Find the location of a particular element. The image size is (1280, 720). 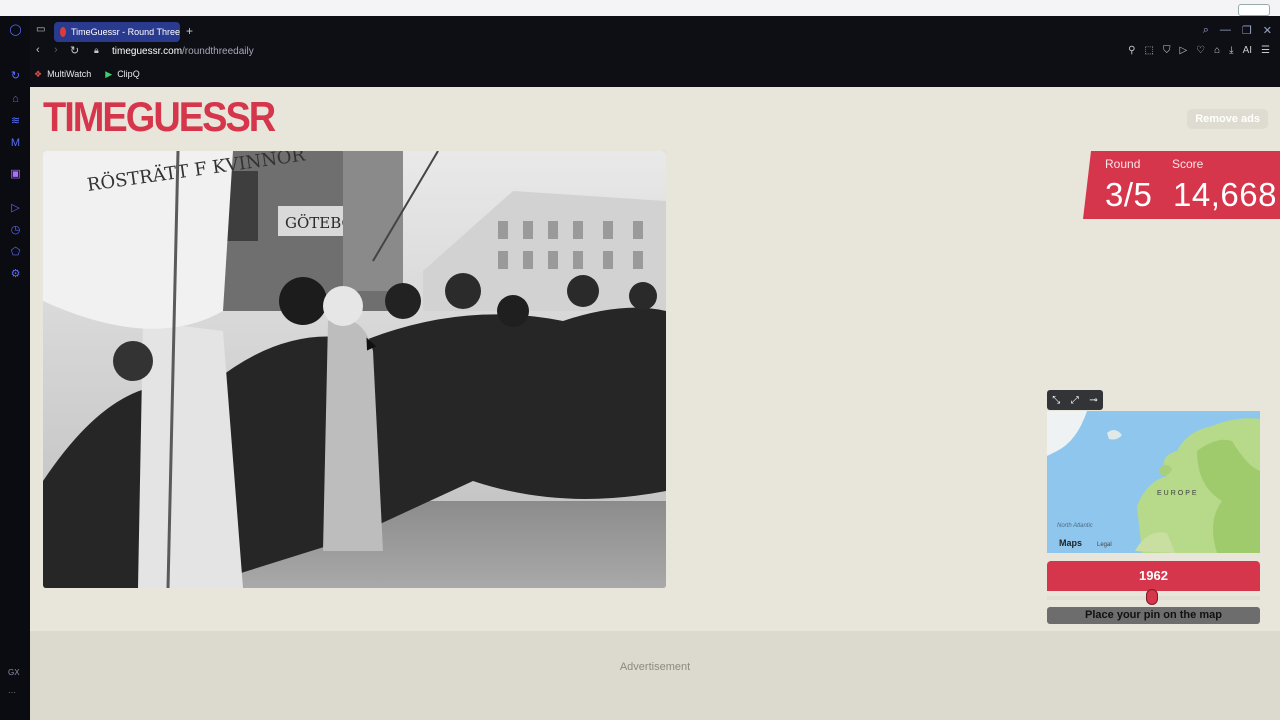

place-pin-button: Place your pin on the map is located at coordinates (1153, 615).